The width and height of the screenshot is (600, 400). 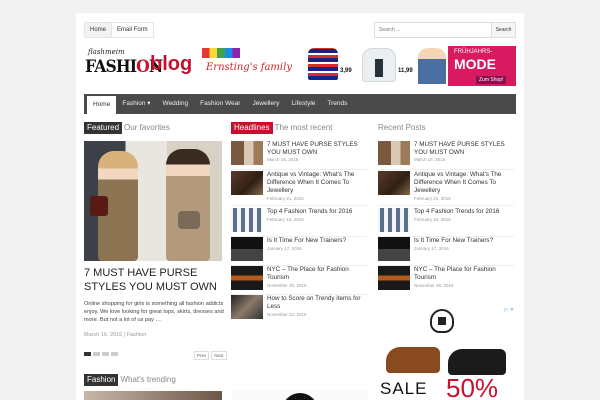 What do you see at coordinates (433, 30) in the screenshot?
I see `search-input` at bounding box center [433, 30].